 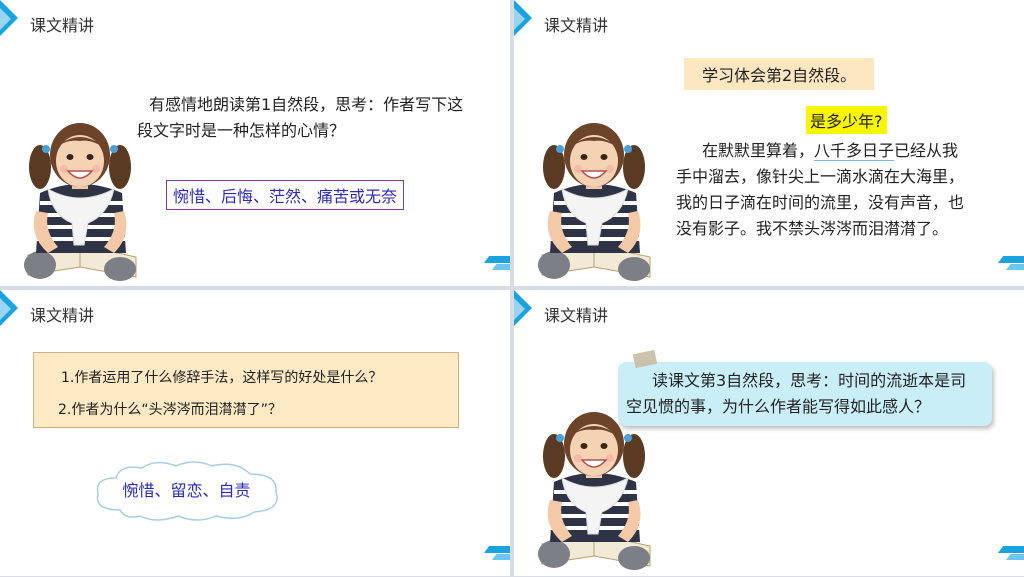 What do you see at coordinates (315, 118) in the screenshot?
I see `prompt-text: 有感情地朗读第1自然段，思考：作者写下这 段文字时是一种怎样的心情？` at bounding box center [315, 118].